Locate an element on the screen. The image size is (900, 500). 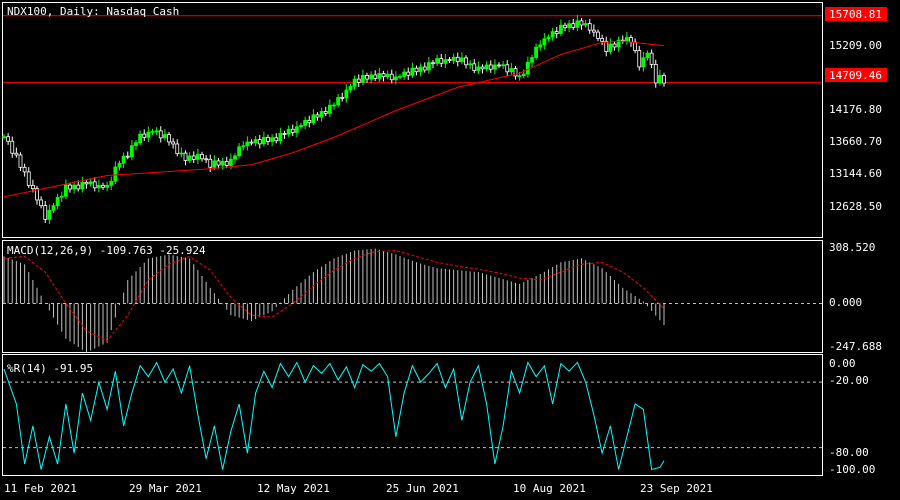
x-axis-label: 29 Mar 2021 is located at coordinates (165, 488).